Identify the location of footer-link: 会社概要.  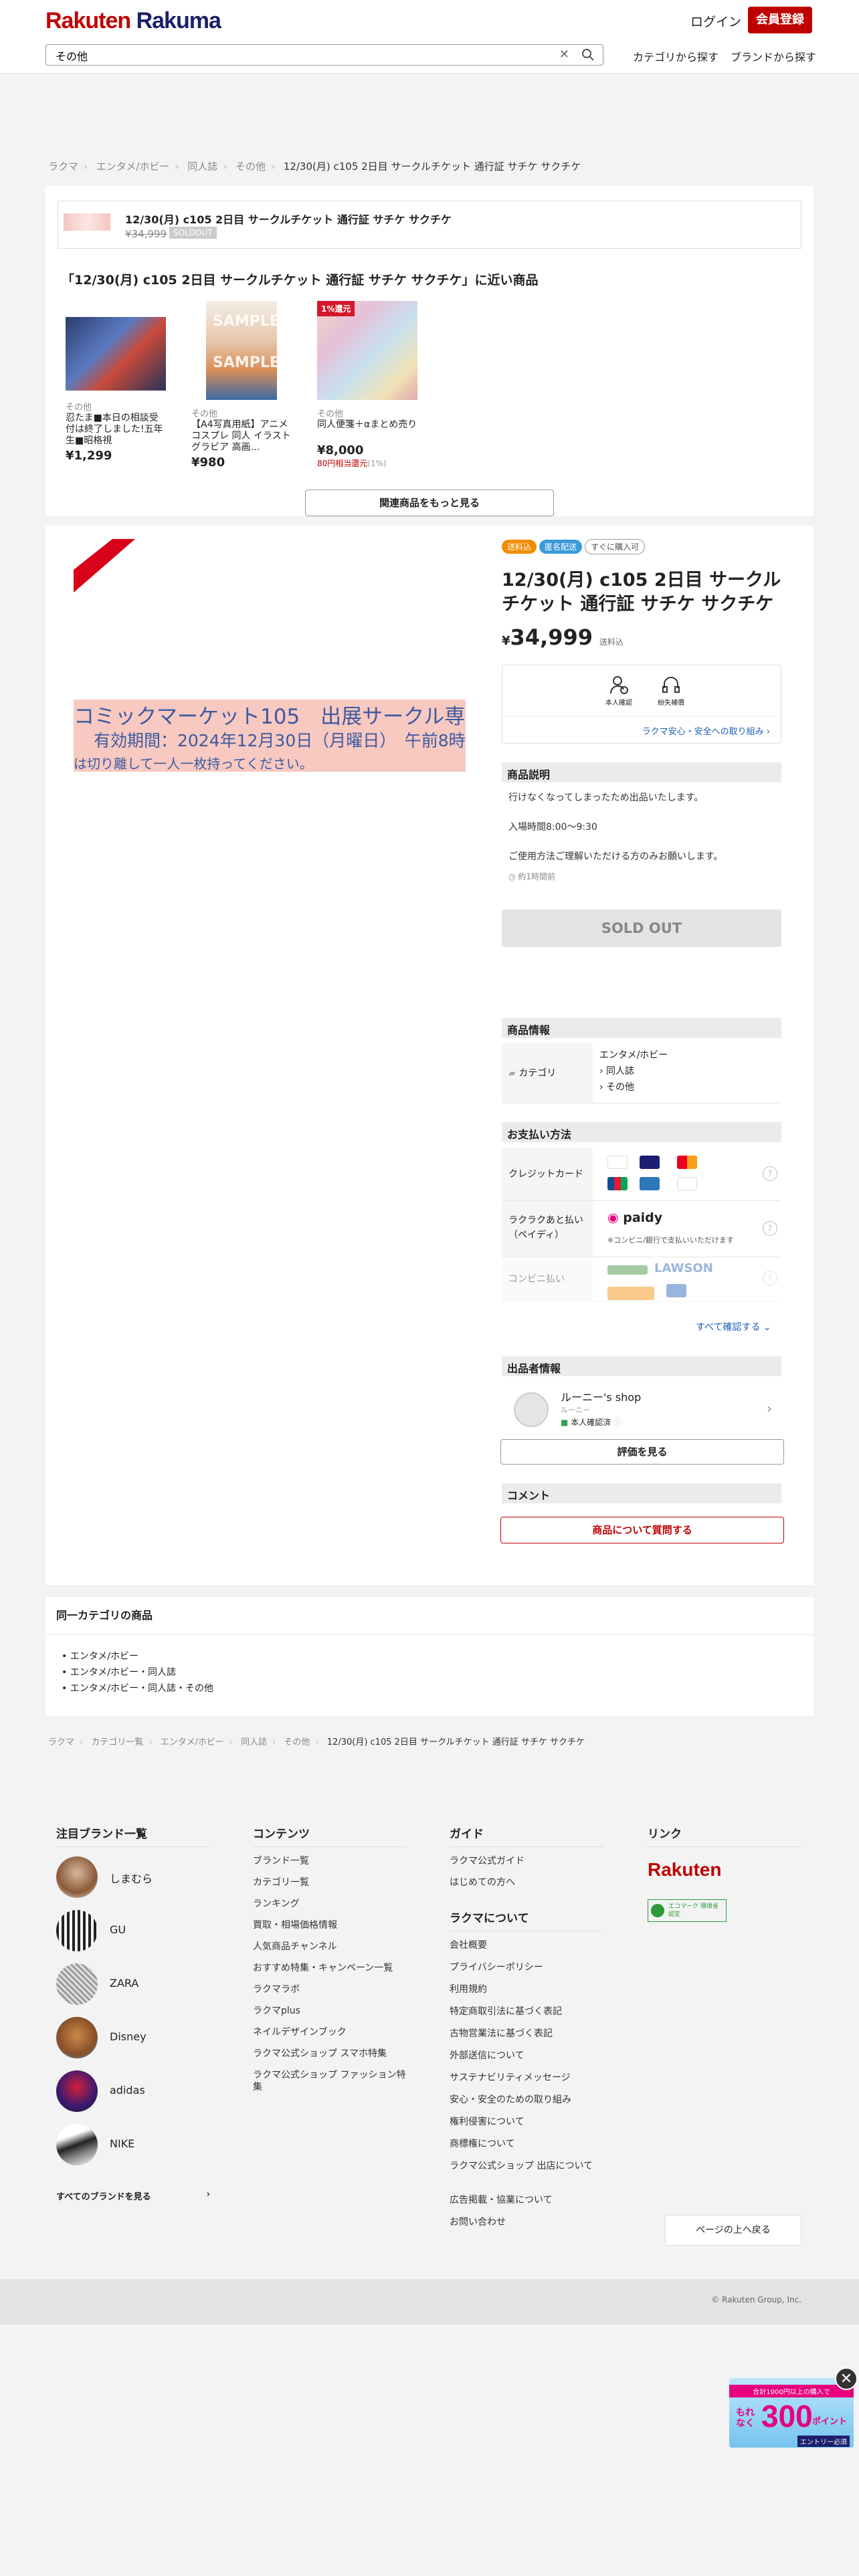
(530, 1945).